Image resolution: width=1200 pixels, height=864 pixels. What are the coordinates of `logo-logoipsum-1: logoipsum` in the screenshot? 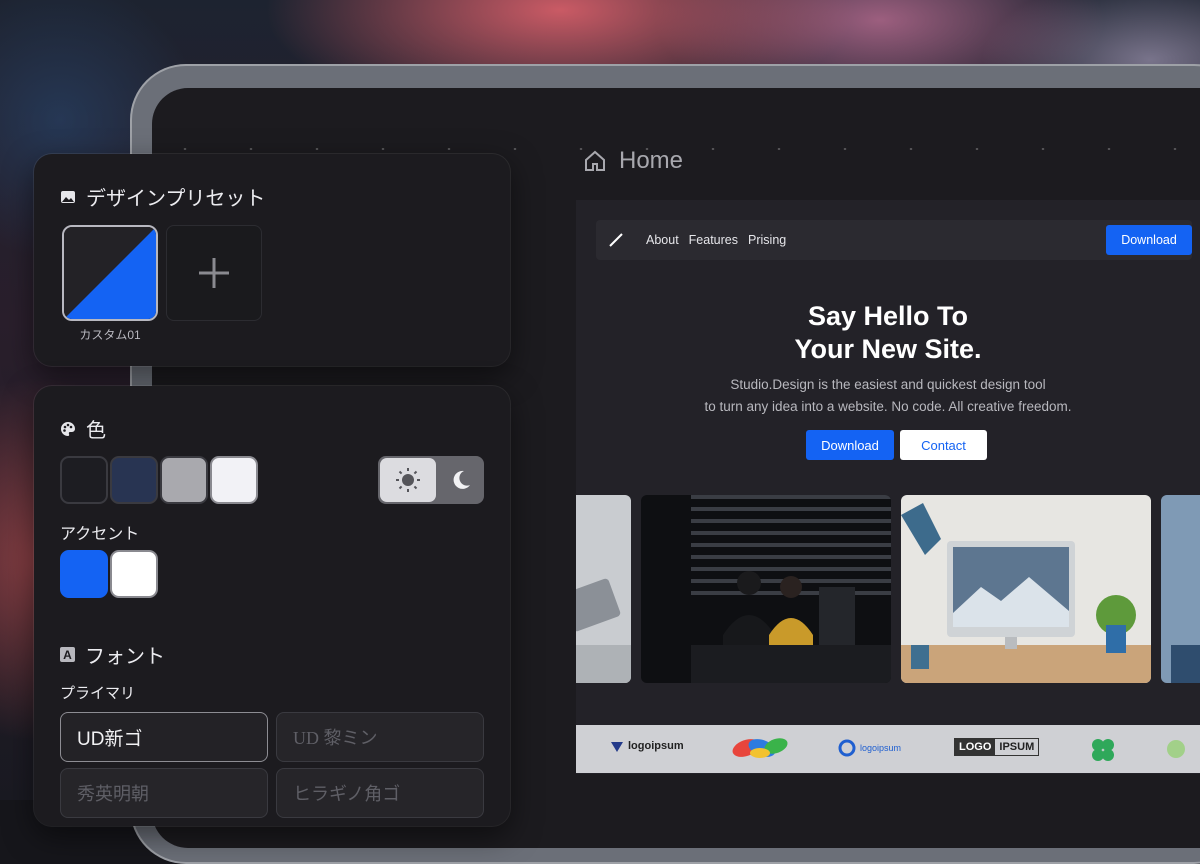 It's located at (647, 746).